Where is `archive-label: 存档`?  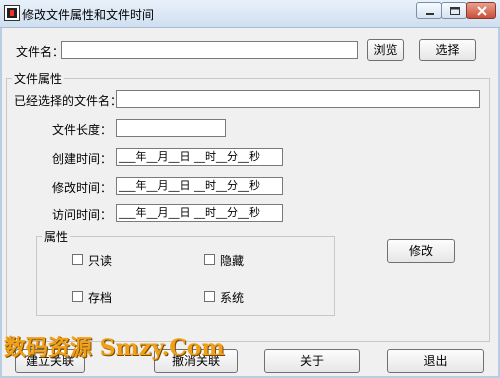
archive-label: 存档 is located at coordinates (100, 298).